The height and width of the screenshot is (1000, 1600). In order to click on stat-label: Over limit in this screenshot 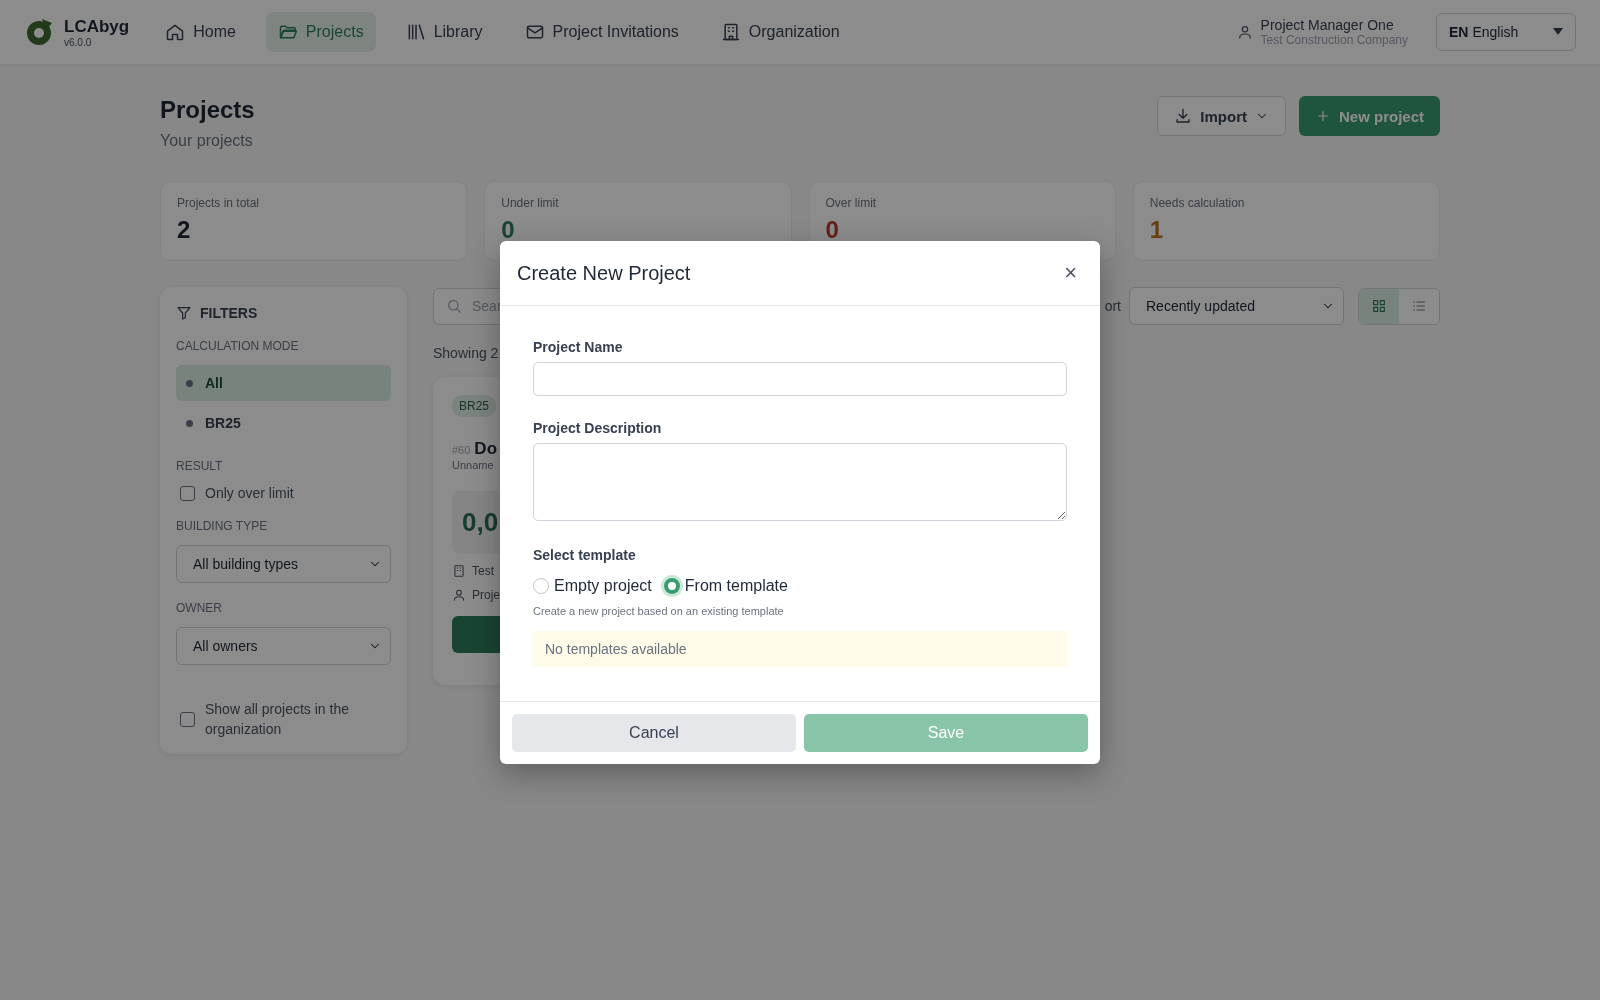, I will do `click(851, 203)`.